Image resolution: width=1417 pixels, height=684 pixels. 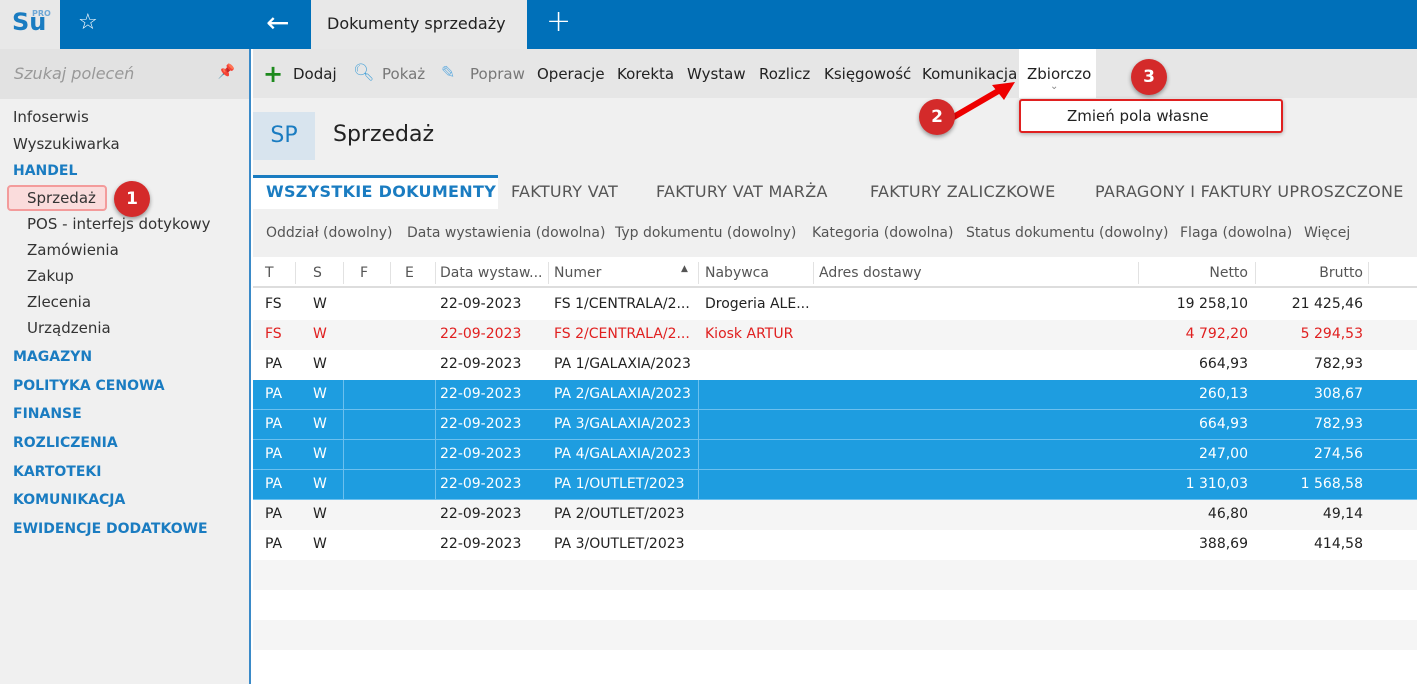 I want to click on cell-8: 260,13, so click(x=1223, y=394).